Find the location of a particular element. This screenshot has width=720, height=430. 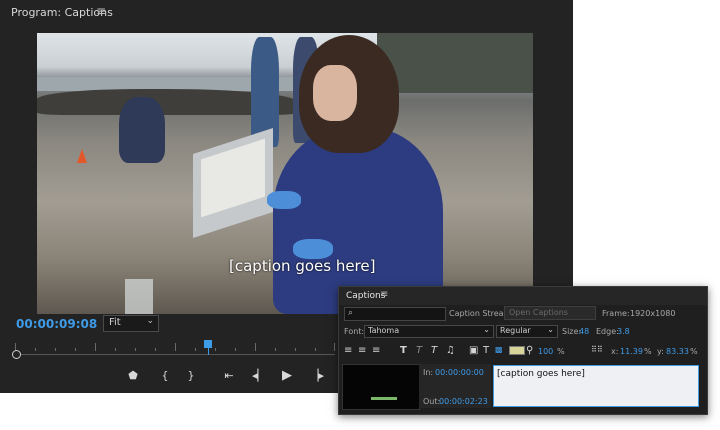

marker-icon: ⬟ is located at coordinates (133, 376).